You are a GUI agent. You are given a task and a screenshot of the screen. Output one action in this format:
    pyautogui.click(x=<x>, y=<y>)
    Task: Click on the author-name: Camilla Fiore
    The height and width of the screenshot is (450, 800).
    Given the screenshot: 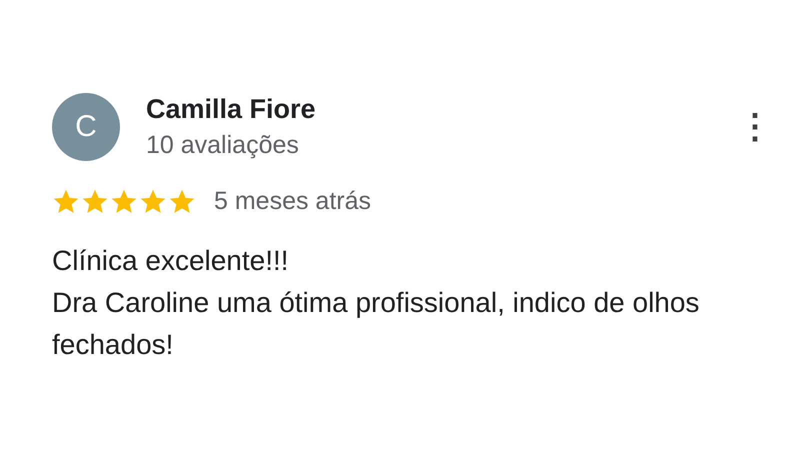 What is the action you would take?
    pyautogui.click(x=231, y=109)
    